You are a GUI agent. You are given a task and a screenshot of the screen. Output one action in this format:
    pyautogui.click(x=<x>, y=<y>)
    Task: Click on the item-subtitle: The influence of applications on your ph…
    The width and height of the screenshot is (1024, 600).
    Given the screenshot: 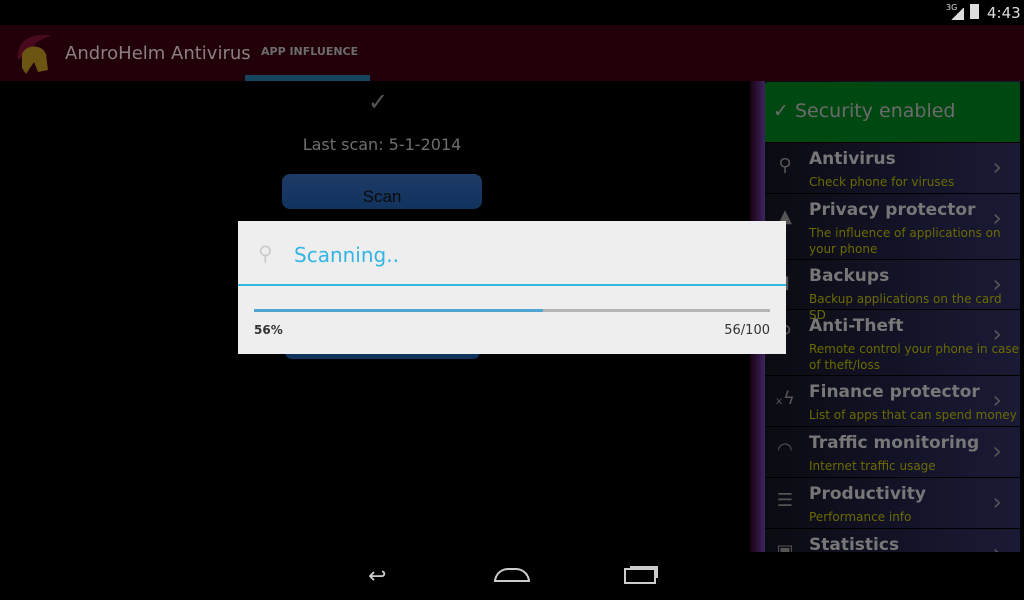 What is the action you would take?
    pyautogui.click(x=905, y=241)
    